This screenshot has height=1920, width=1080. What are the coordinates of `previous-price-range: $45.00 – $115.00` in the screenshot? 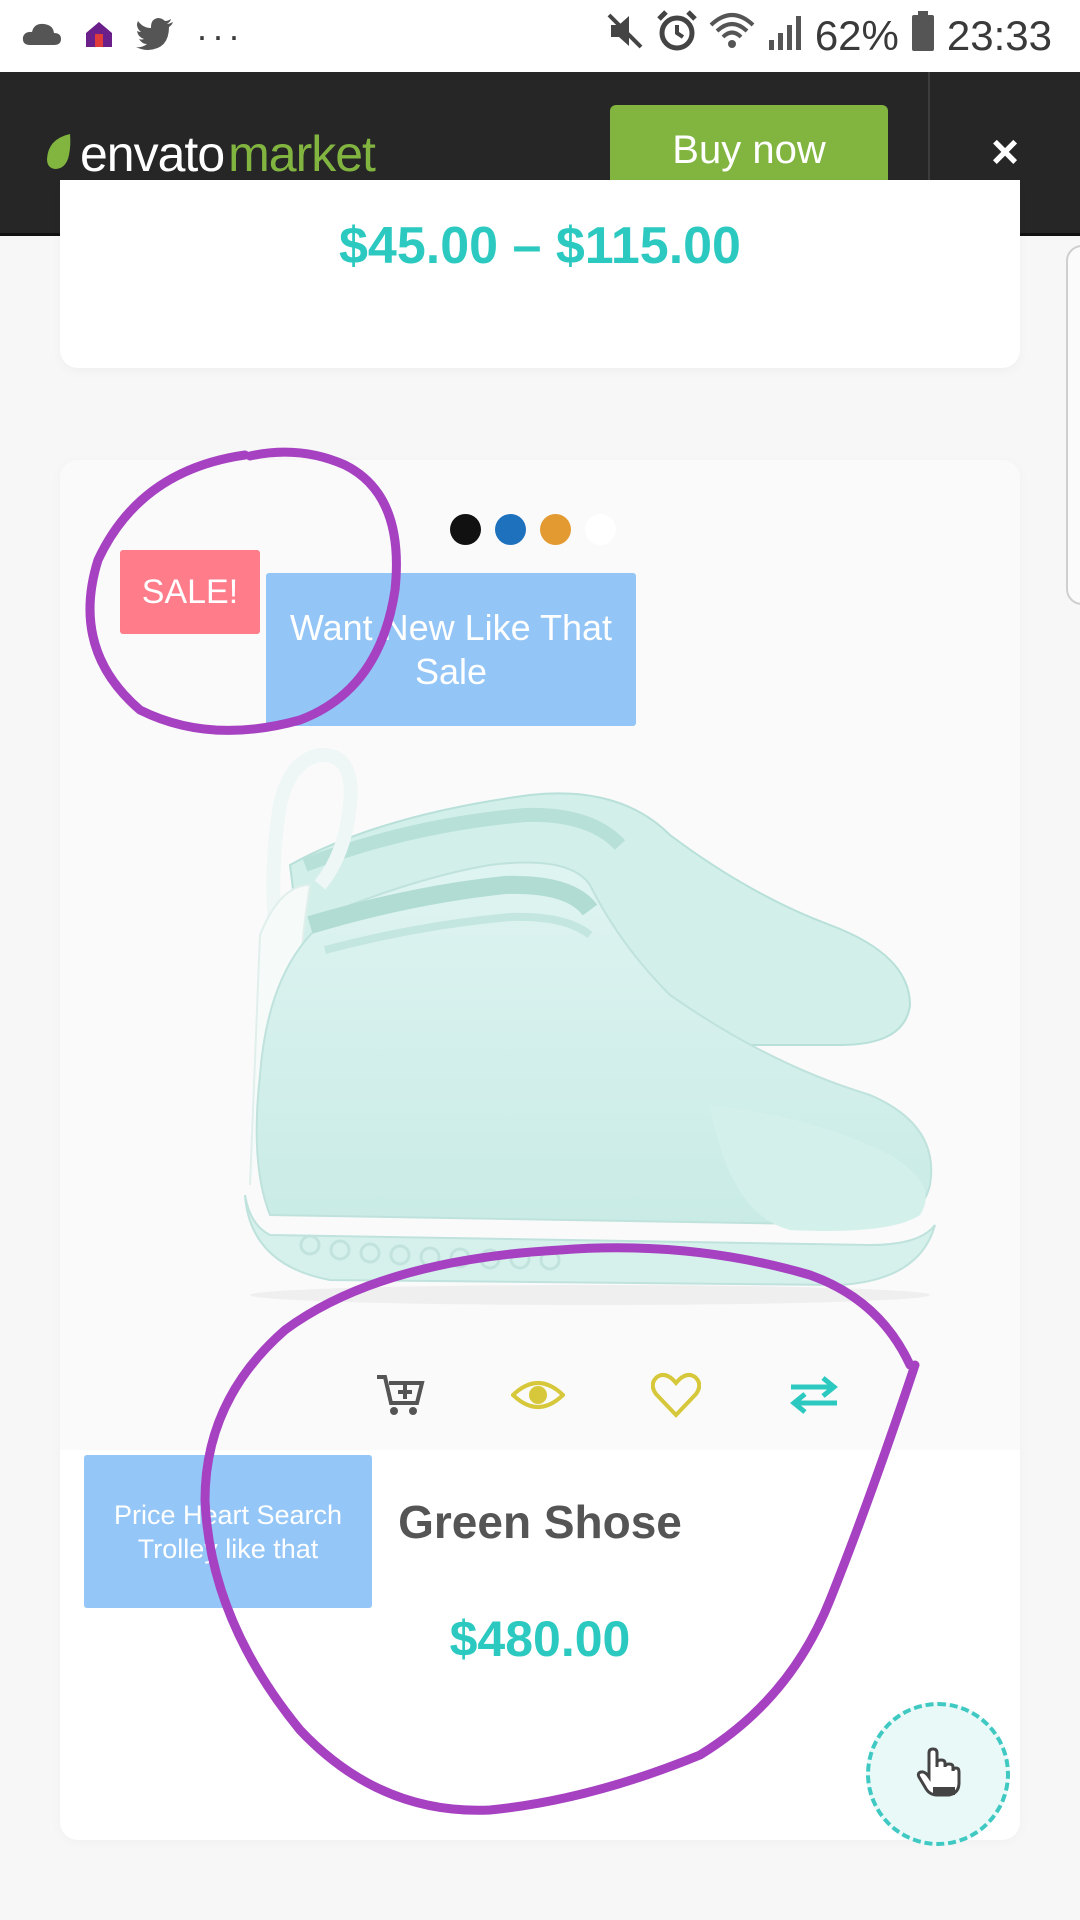 It's located at (540, 246).